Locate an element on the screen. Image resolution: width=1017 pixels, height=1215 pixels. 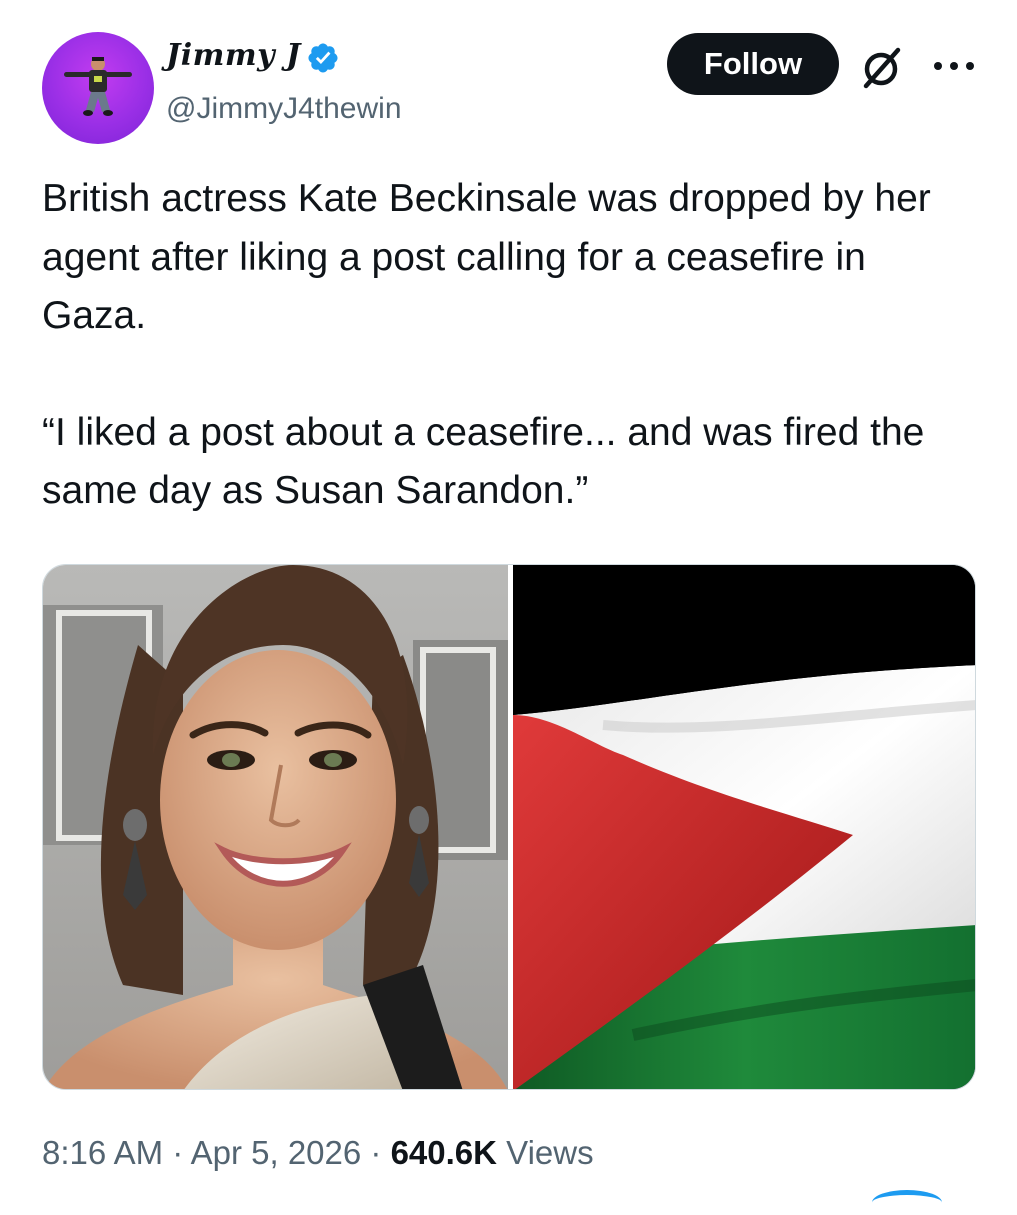
avatar is located at coordinates (98, 88).